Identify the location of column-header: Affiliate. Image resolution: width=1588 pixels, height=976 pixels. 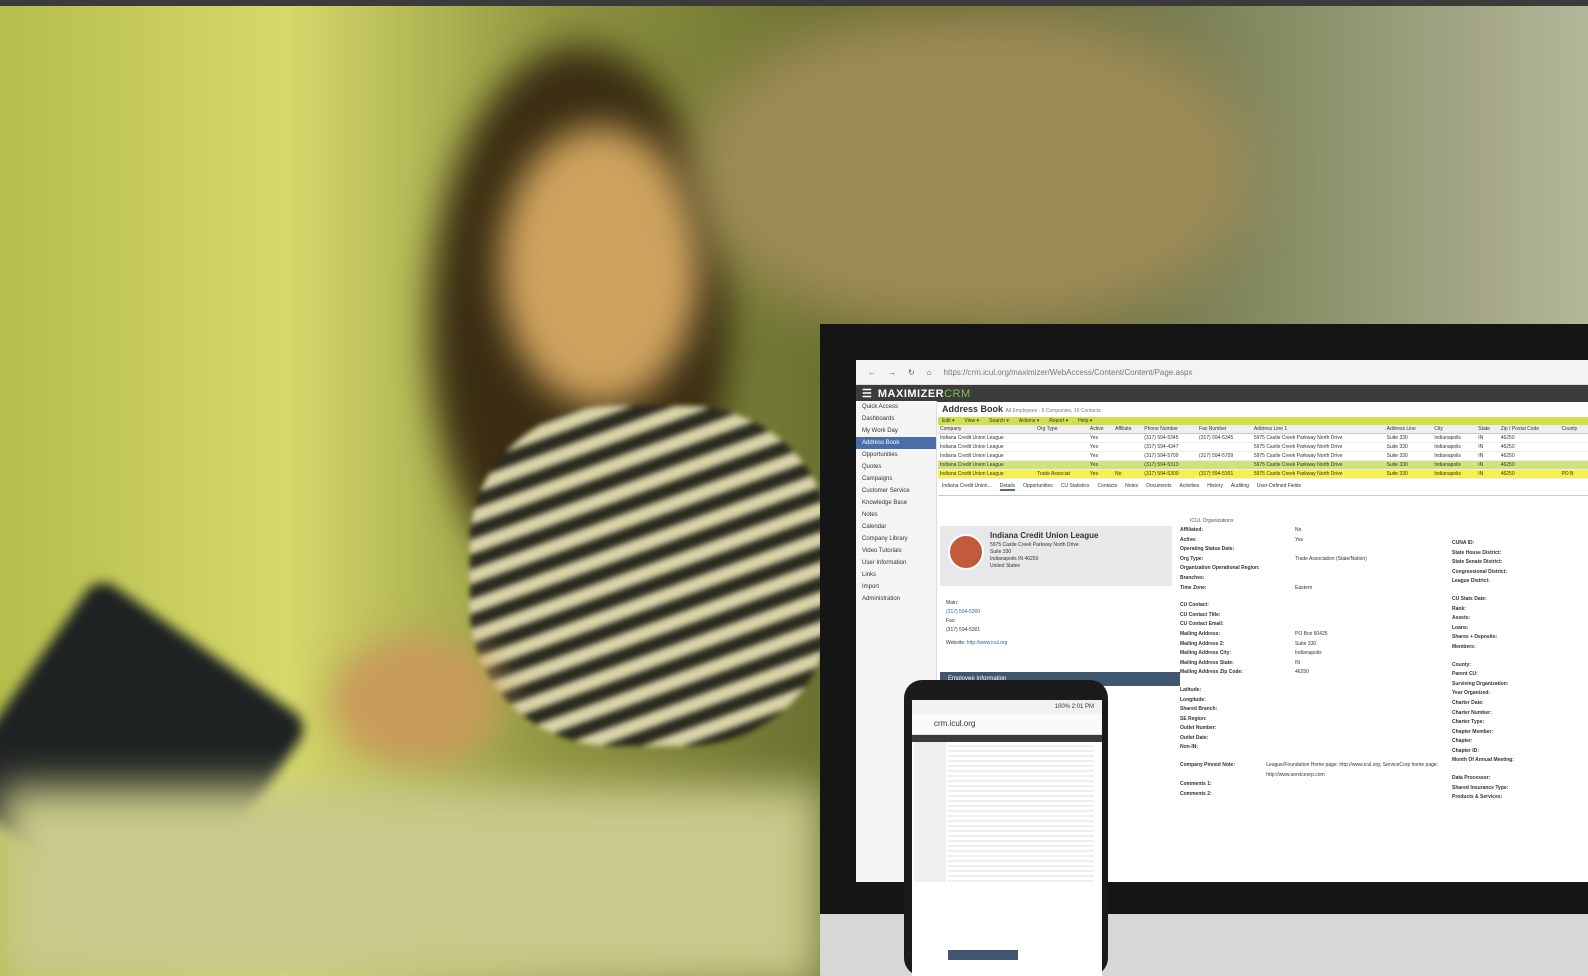
(1128, 429).